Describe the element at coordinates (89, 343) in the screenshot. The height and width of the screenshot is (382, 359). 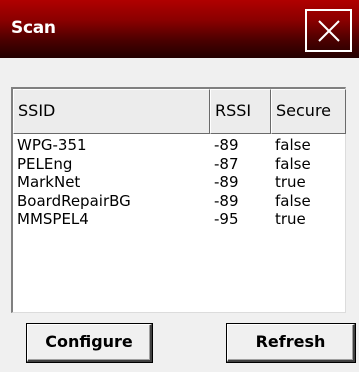
I see `configure-button: Configure` at that location.